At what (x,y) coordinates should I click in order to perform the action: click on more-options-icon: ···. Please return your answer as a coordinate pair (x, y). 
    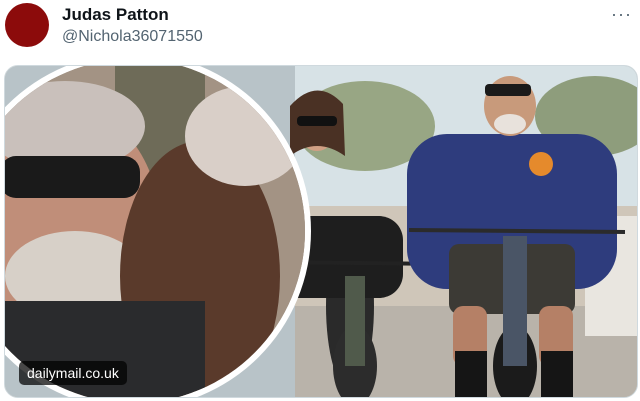
    Looking at the image, I should click on (621, 14).